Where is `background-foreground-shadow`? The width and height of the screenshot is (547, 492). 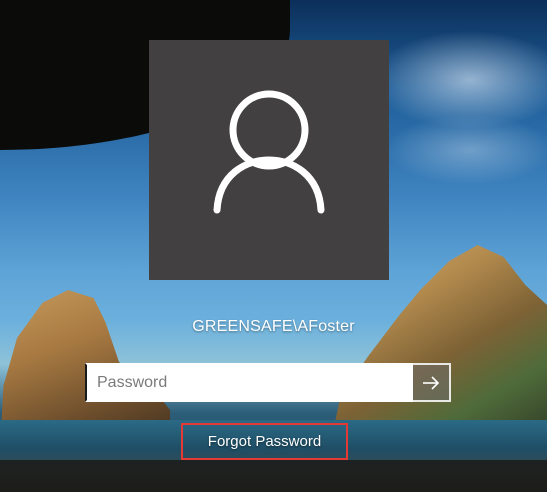
background-foreground-shadow is located at coordinates (273, 476).